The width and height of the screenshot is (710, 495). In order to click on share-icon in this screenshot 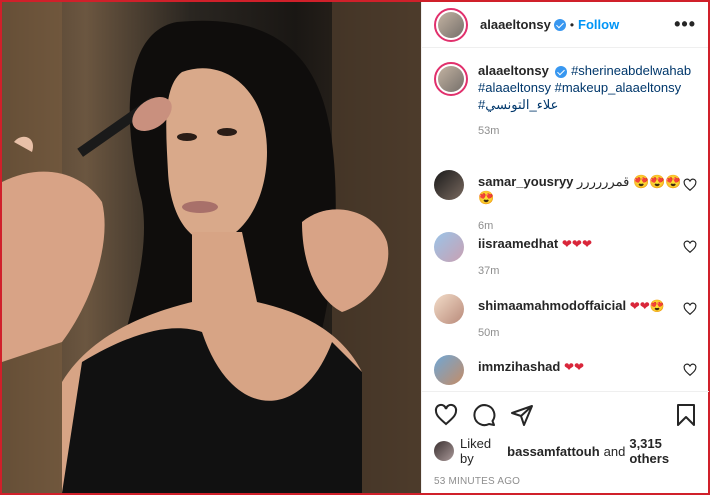, I will do `click(522, 415)`.